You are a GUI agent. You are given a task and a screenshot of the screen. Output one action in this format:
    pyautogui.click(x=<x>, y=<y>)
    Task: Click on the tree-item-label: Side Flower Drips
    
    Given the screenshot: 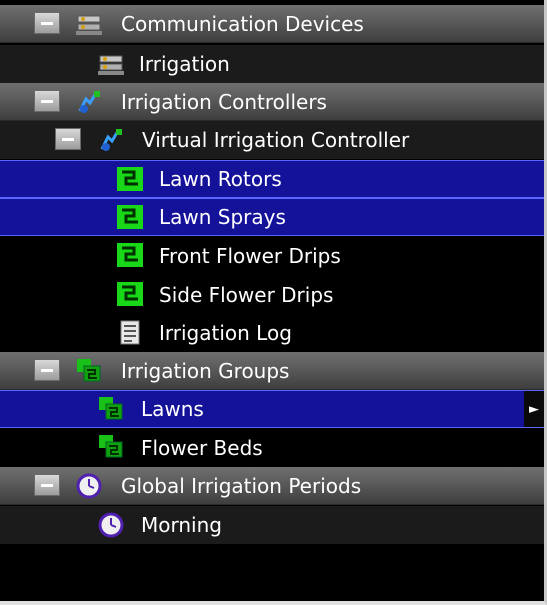 What is the action you would take?
    pyautogui.click(x=246, y=295)
    